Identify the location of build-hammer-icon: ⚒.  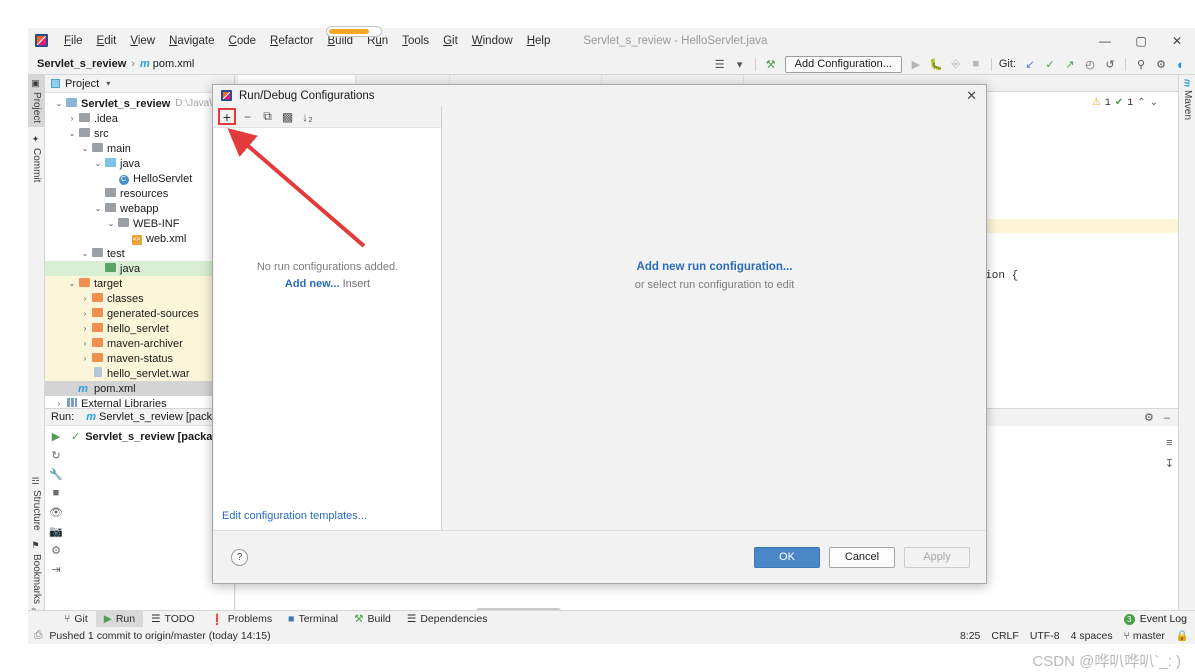
(771, 64).